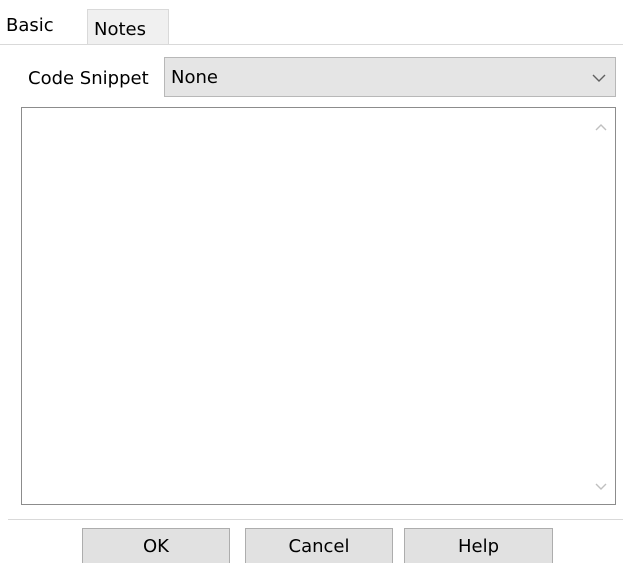 The height and width of the screenshot is (563, 623). I want to click on code-snippet-value: None, so click(194, 77).